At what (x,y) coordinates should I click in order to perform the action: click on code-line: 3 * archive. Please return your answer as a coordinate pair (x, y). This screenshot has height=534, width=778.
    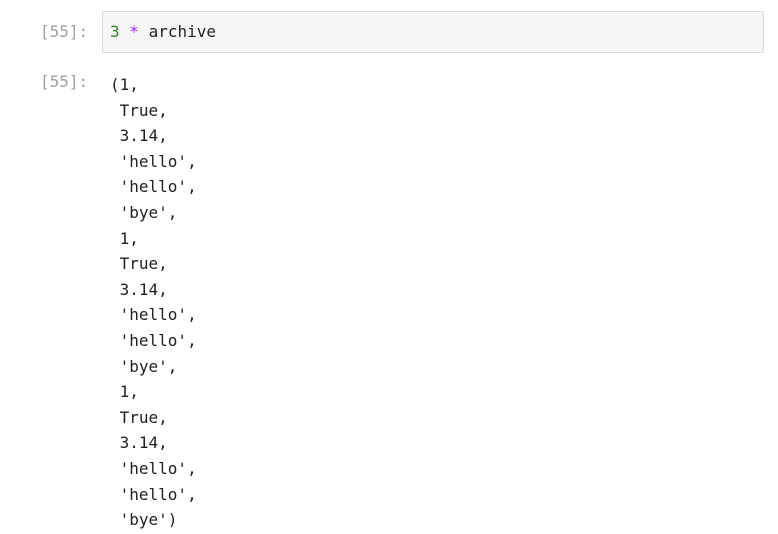
    Looking at the image, I should click on (163, 31).